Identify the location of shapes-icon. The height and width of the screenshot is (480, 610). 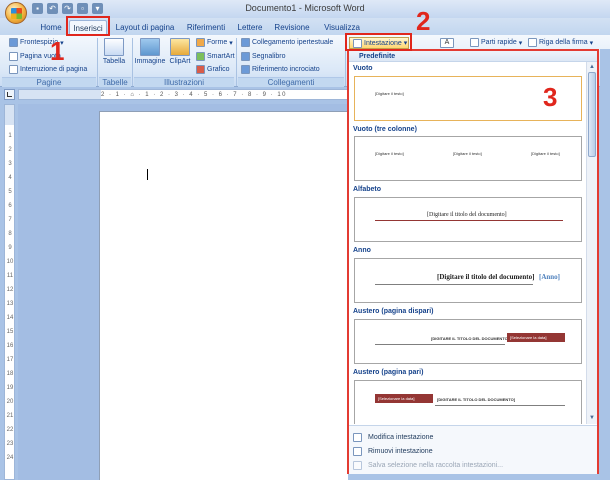
(200, 42).